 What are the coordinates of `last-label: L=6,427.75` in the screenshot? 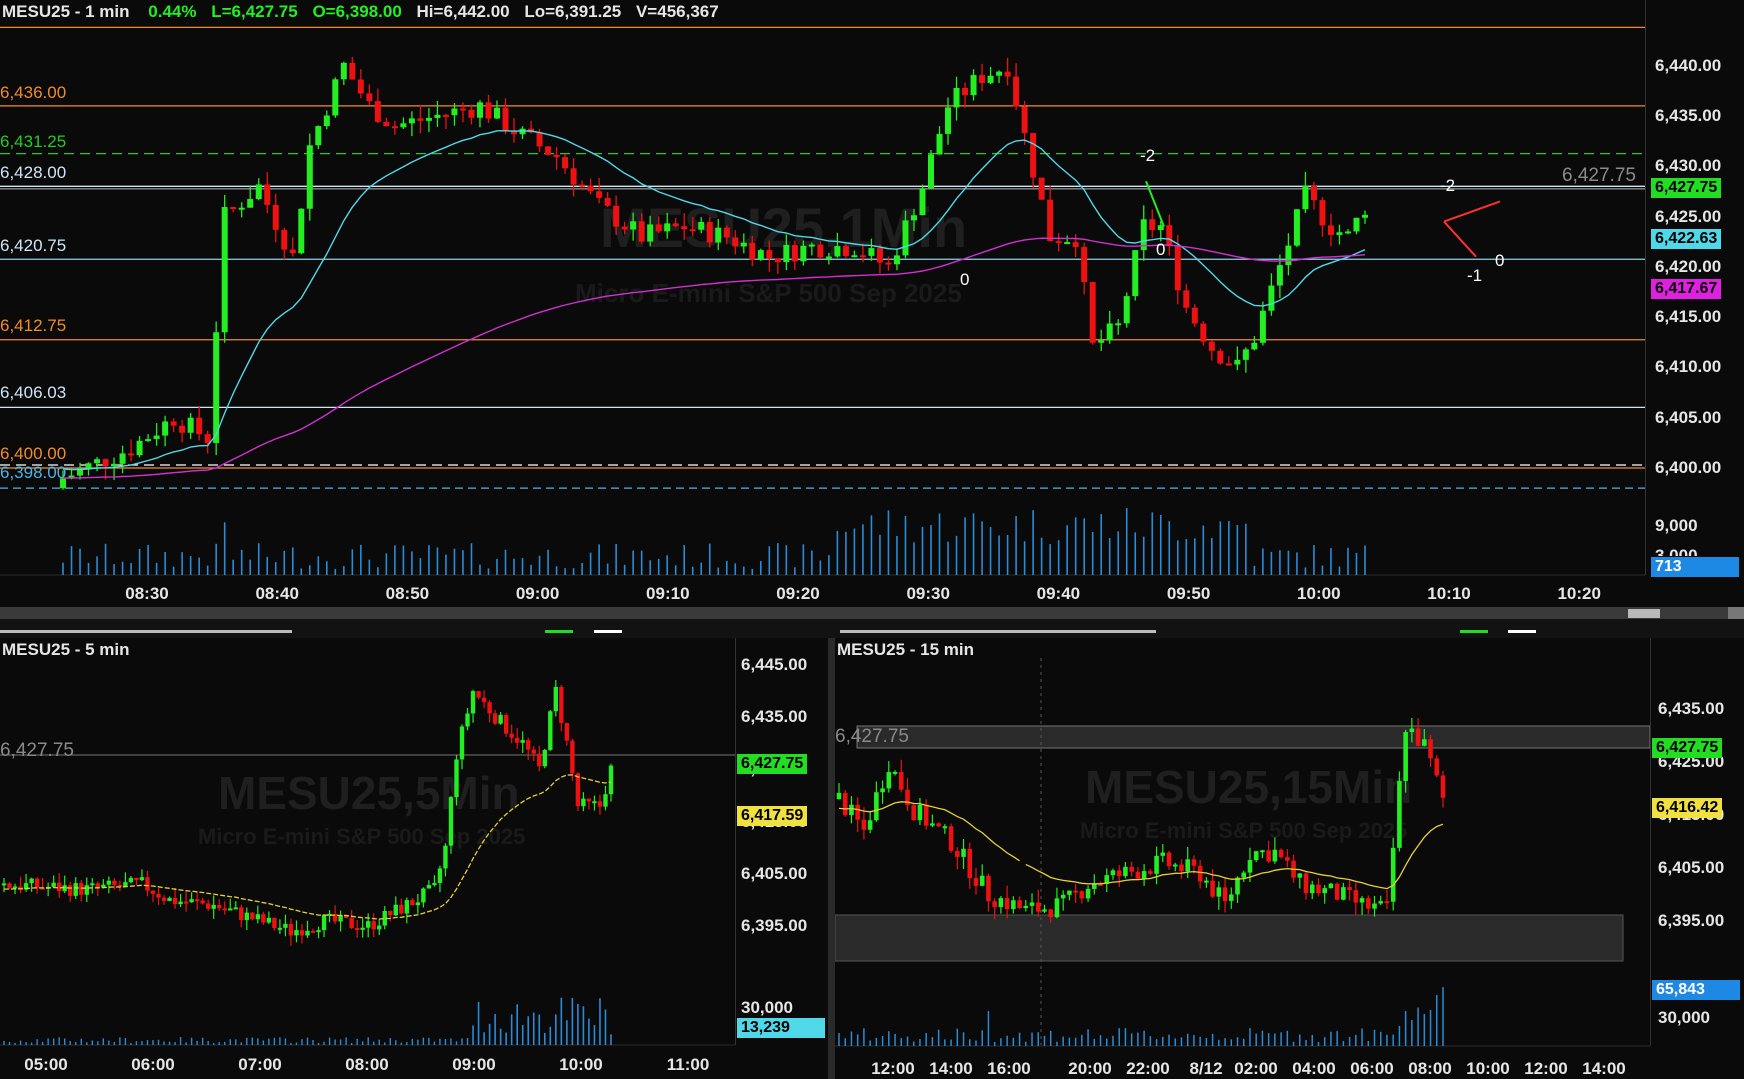 It's located at (254, 11).